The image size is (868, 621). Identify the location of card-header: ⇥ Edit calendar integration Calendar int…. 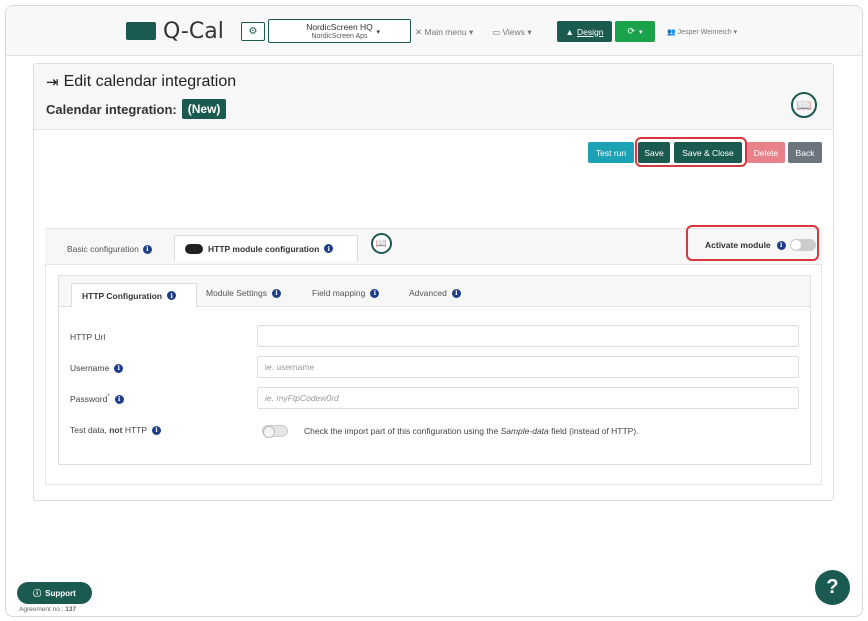
(433, 97).